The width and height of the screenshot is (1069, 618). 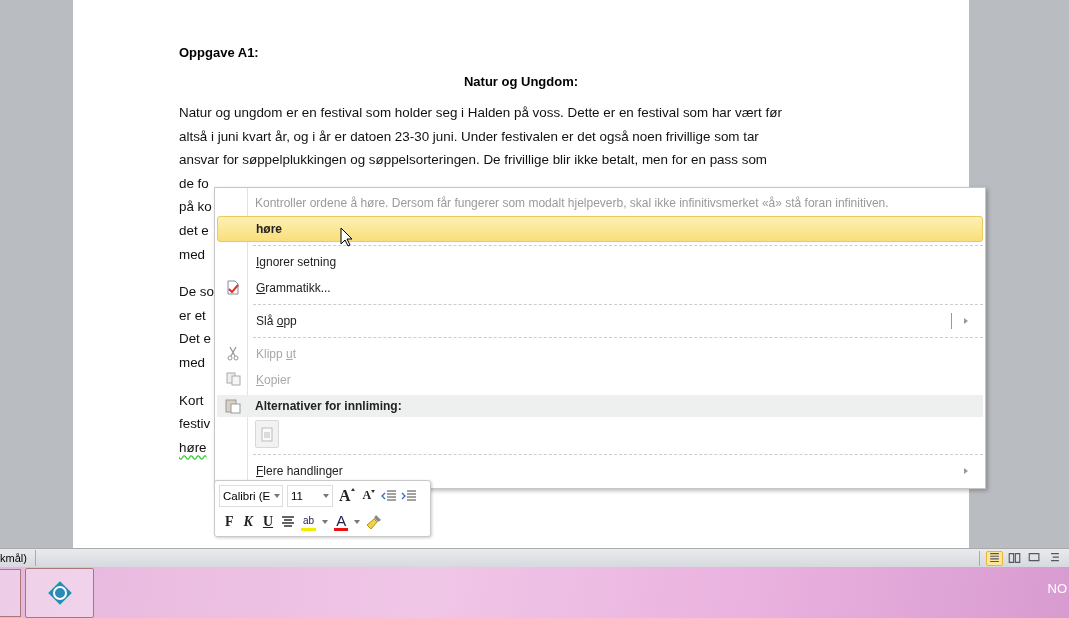 What do you see at coordinates (309, 521) in the screenshot?
I see `highlight-button: ab` at bounding box center [309, 521].